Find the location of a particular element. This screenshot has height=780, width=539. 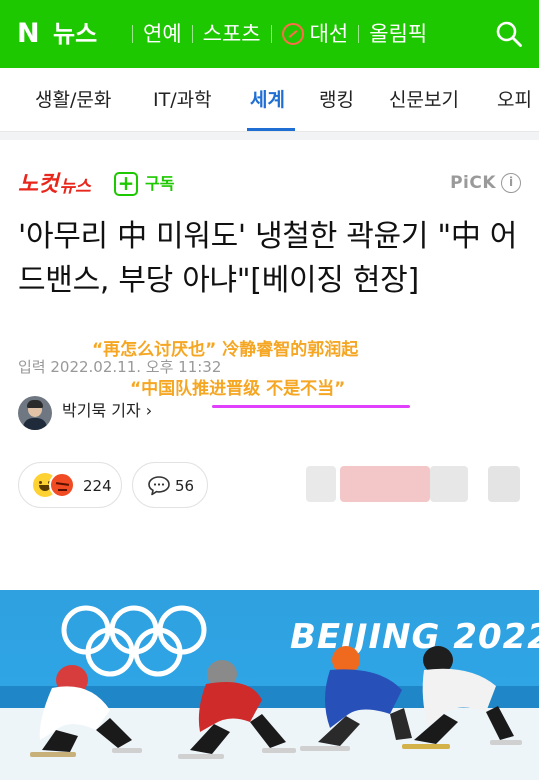

tab-ranking: 랭킹 is located at coordinates (336, 100).